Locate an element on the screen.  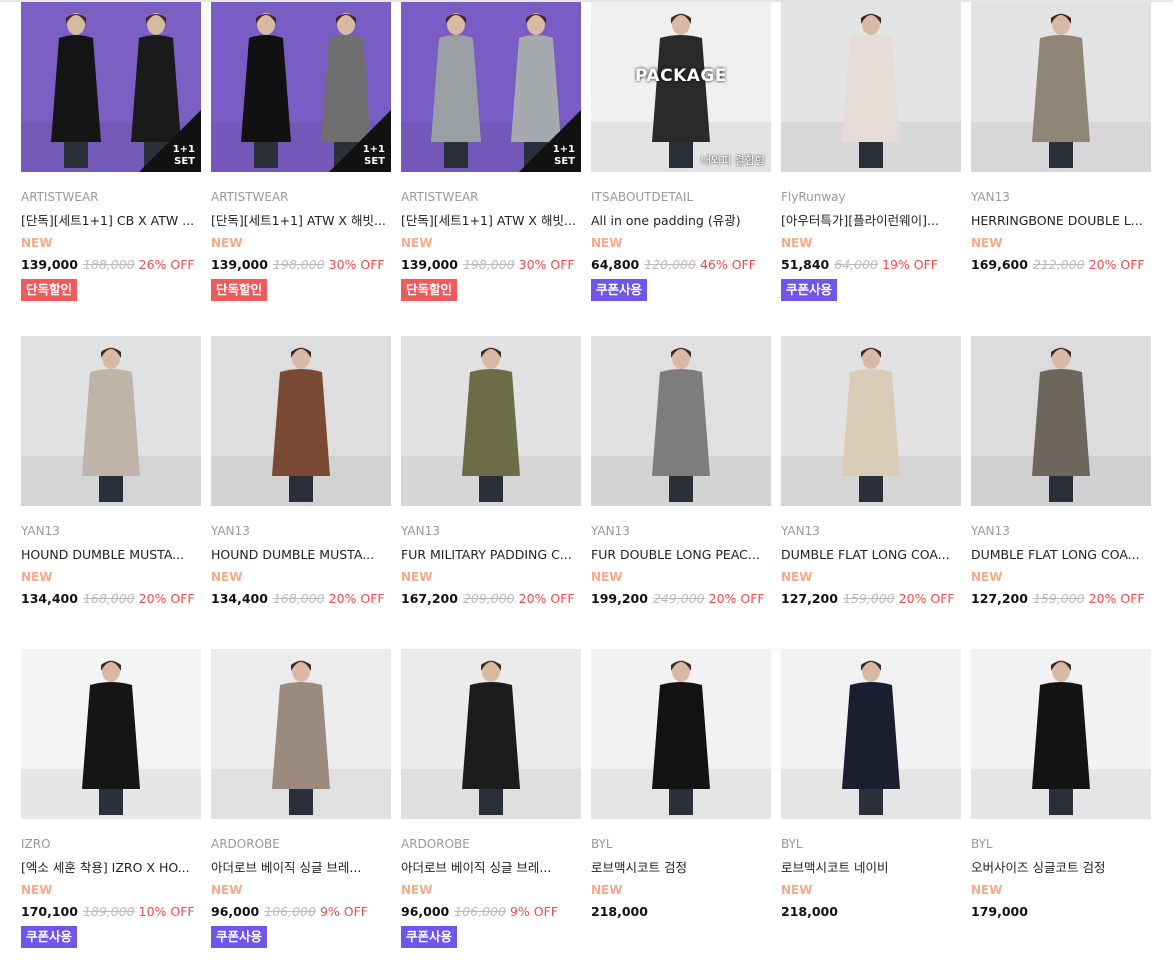
product-card: BYL 로브맥시코트 검정 NEW 218,000 is located at coordinates (681, 784).